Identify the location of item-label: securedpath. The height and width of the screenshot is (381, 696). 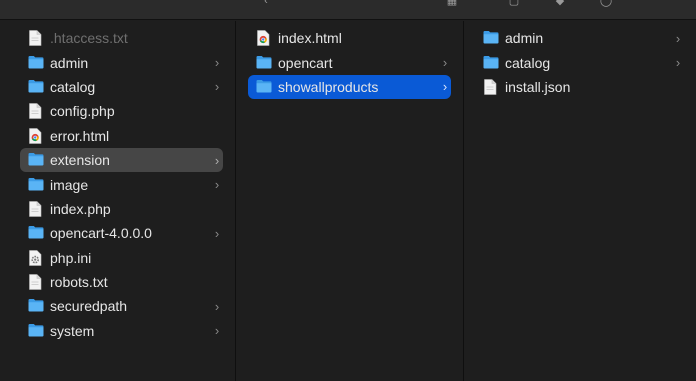
(89, 306).